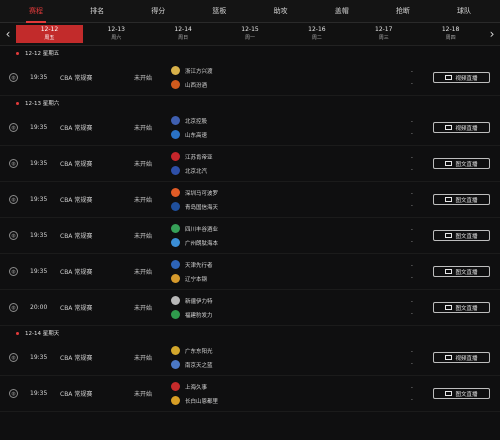  What do you see at coordinates (196, 279) in the screenshot?
I see `team-name: 辽宁本钢` at bounding box center [196, 279].